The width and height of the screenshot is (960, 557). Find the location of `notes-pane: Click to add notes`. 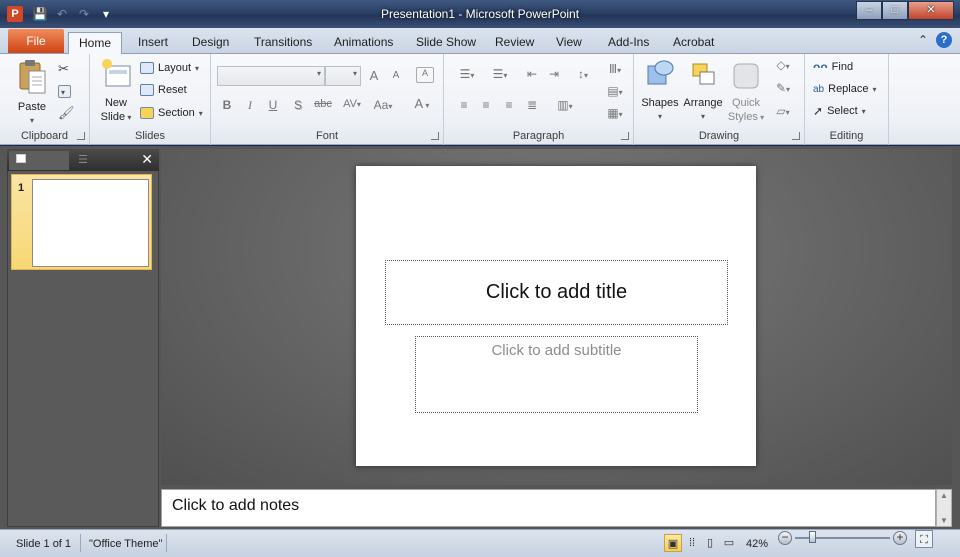

notes-pane: Click to add notes is located at coordinates (548, 508).